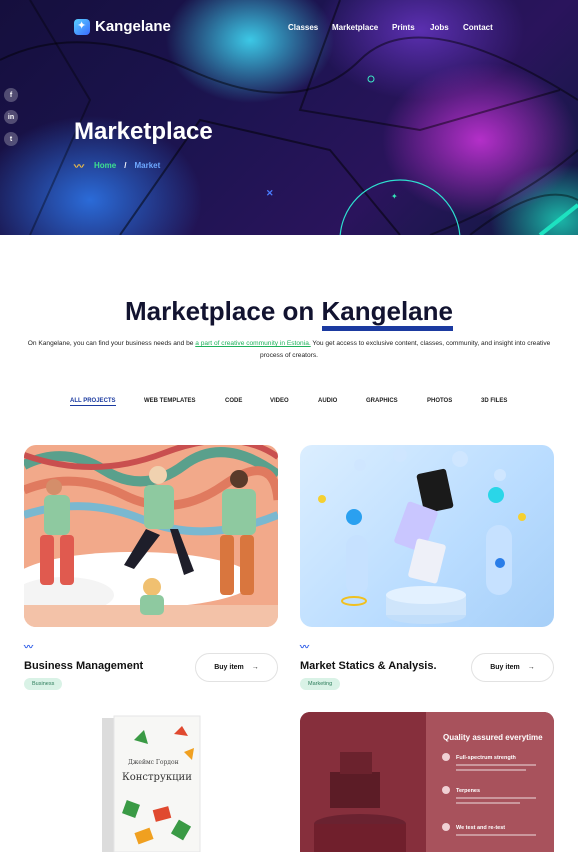  I want to click on social-bar: f in t, so click(11, 118).